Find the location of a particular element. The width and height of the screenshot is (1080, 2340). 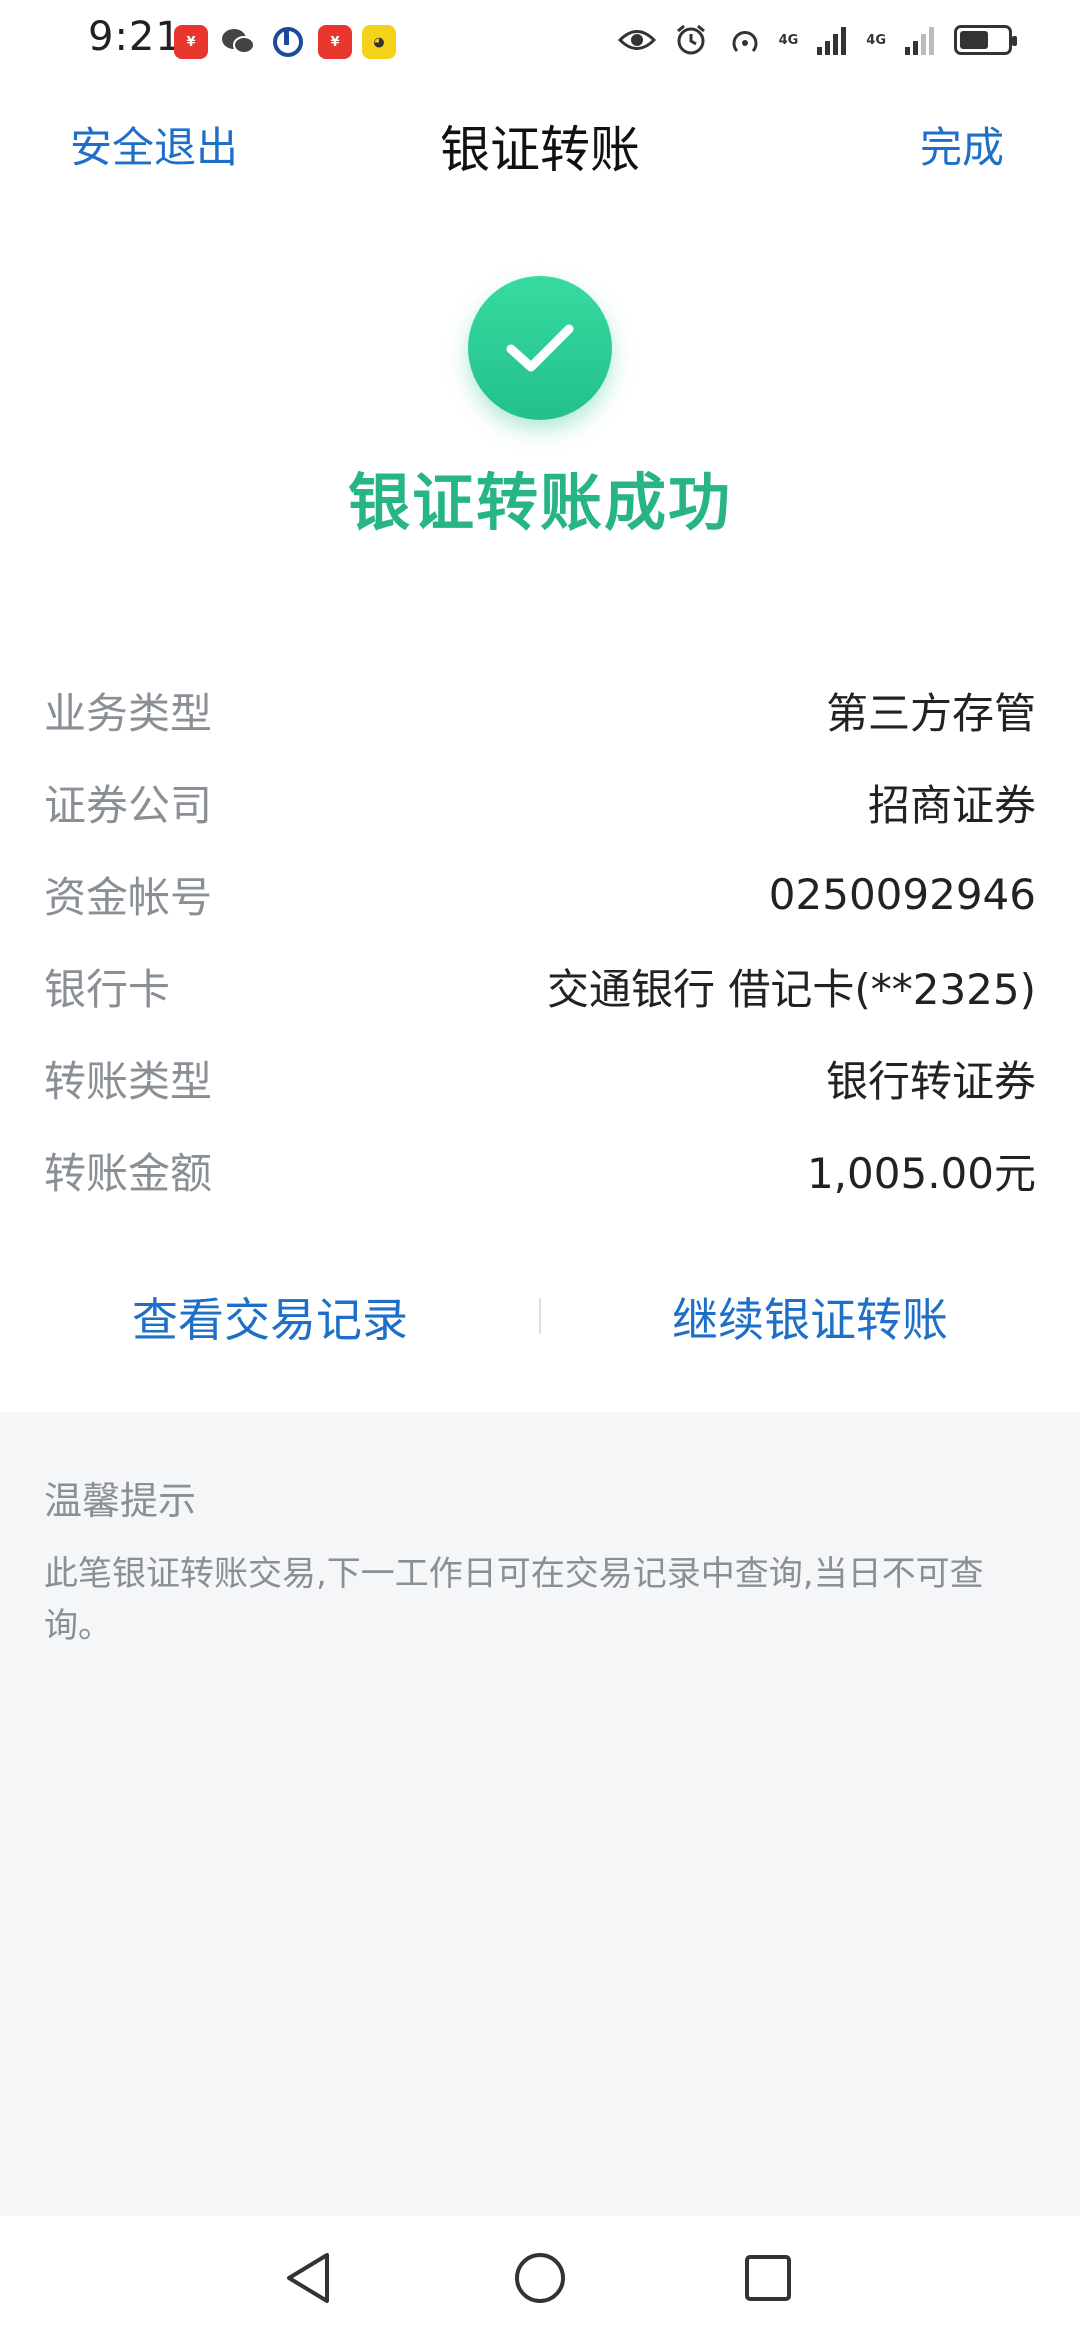

status-bar: 9:21 ¥ ¥ ◕ 4G 4G is located at coordinates (540, 42).